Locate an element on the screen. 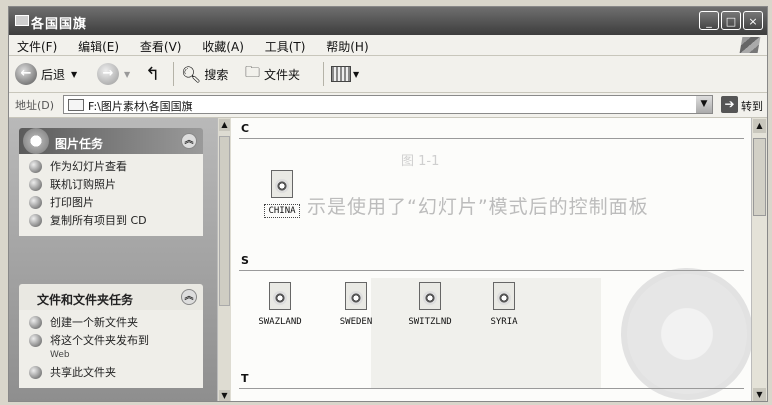 Image resolution: width=772 pixels, height=405 pixels. menu-view: 查看(V) is located at coordinates (161, 45).